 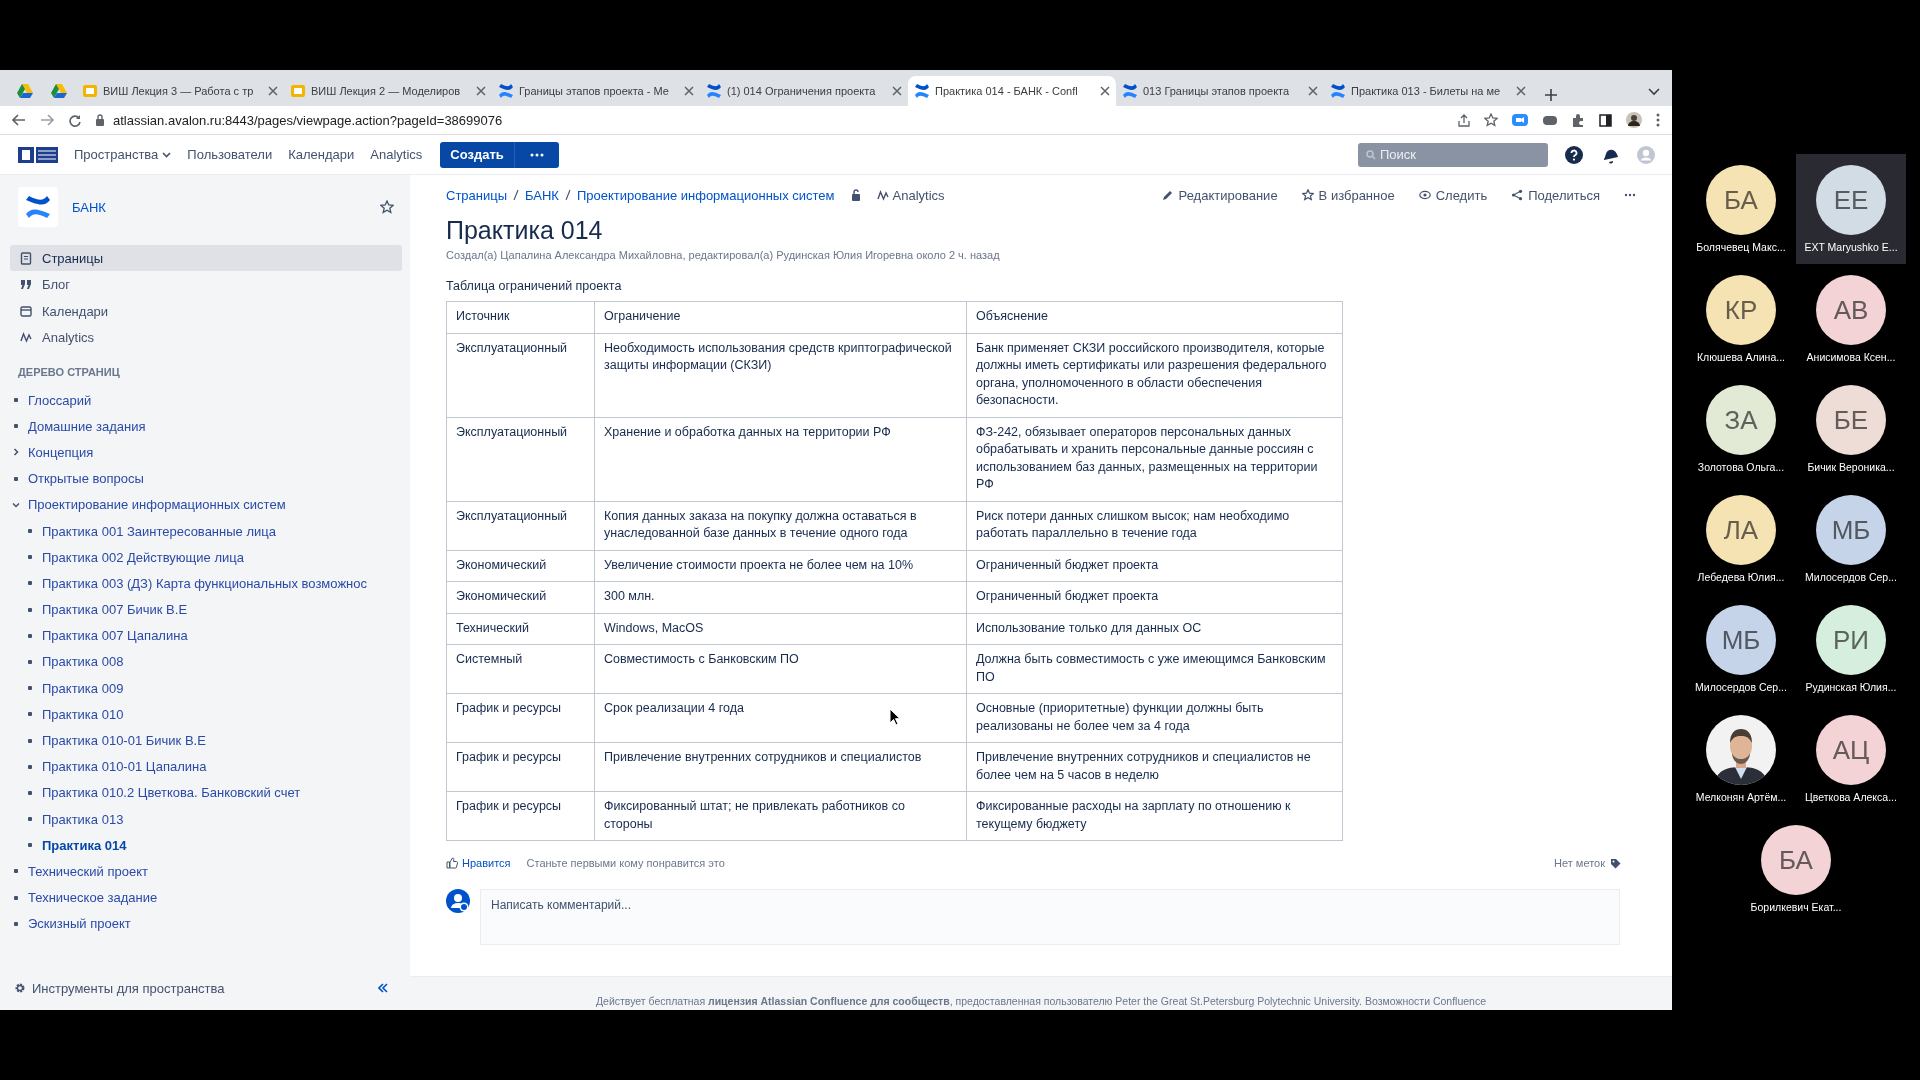 I want to click on sidebar-nav-item: Календари, so click(x=206, y=311).